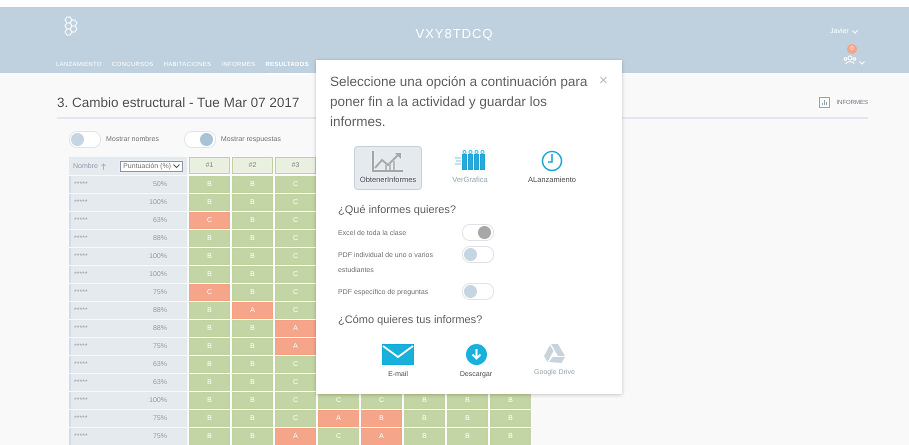 The image size is (909, 445). I want to click on section-heading: ¿Cómo quieres tus informes?, so click(411, 320).